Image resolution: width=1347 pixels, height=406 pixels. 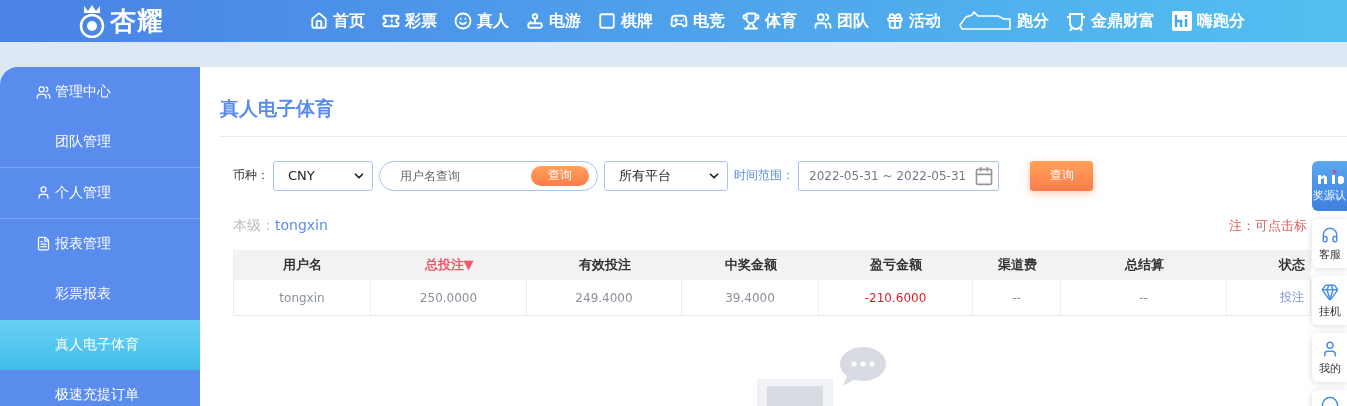 What do you see at coordinates (100, 388) in the screenshot?
I see `sidebar-item: 极速充提订单` at bounding box center [100, 388].